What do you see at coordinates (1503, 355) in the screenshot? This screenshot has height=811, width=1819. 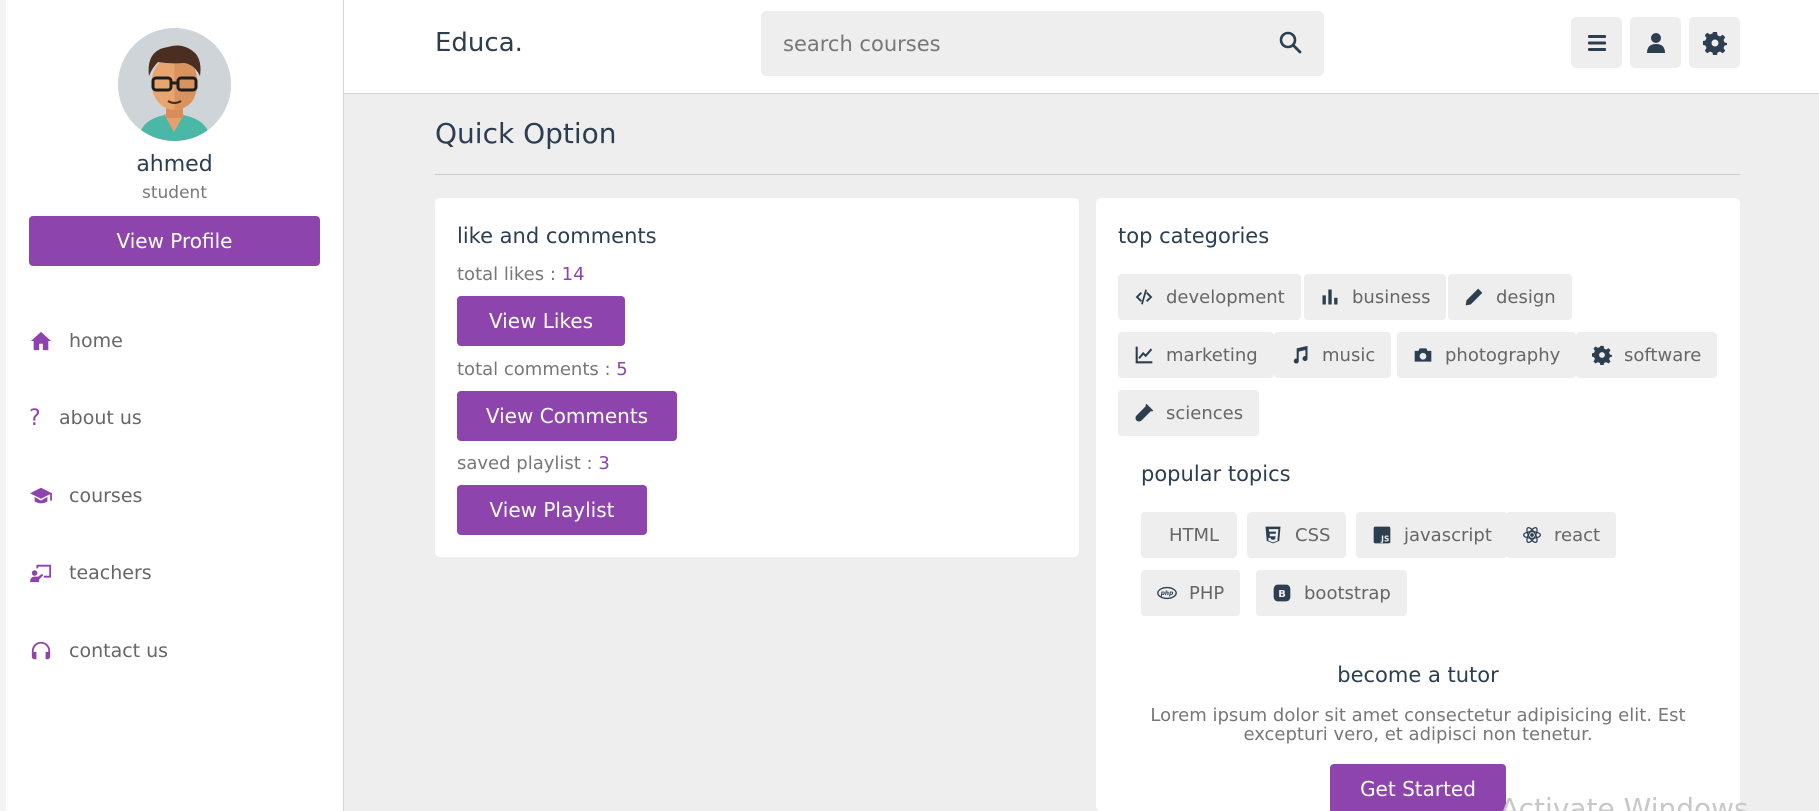 I see `category-label: photography` at bounding box center [1503, 355].